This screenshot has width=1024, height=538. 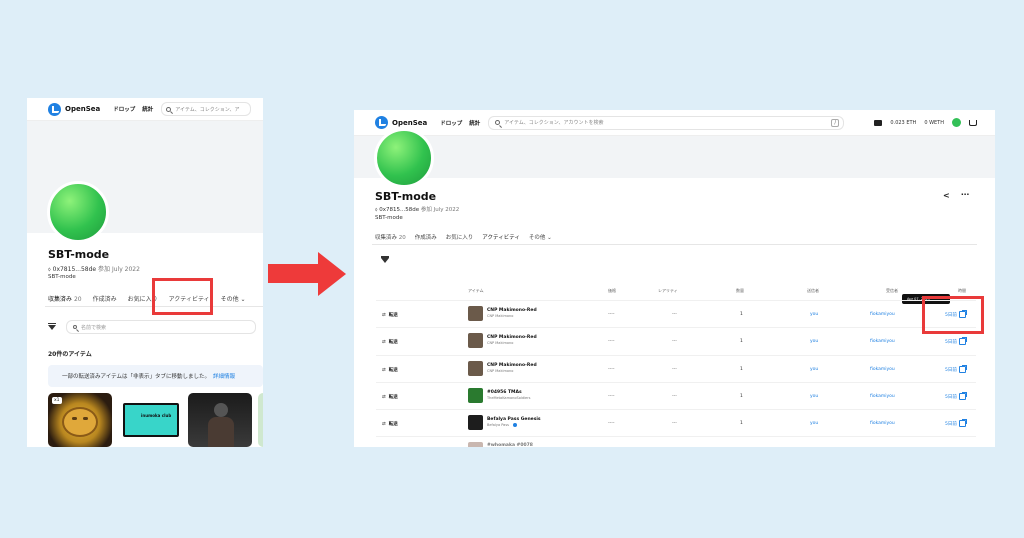 What do you see at coordinates (965, 194) in the screenshot?
I see `more-options-icon: ⋯` at bounding box center [965, 194].